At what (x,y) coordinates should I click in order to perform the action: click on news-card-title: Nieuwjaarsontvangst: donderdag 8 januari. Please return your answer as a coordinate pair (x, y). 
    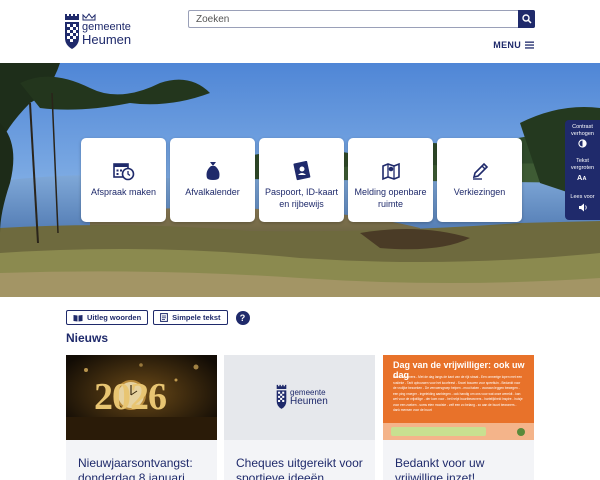
    Looking at the image, I should click on (135, 468).